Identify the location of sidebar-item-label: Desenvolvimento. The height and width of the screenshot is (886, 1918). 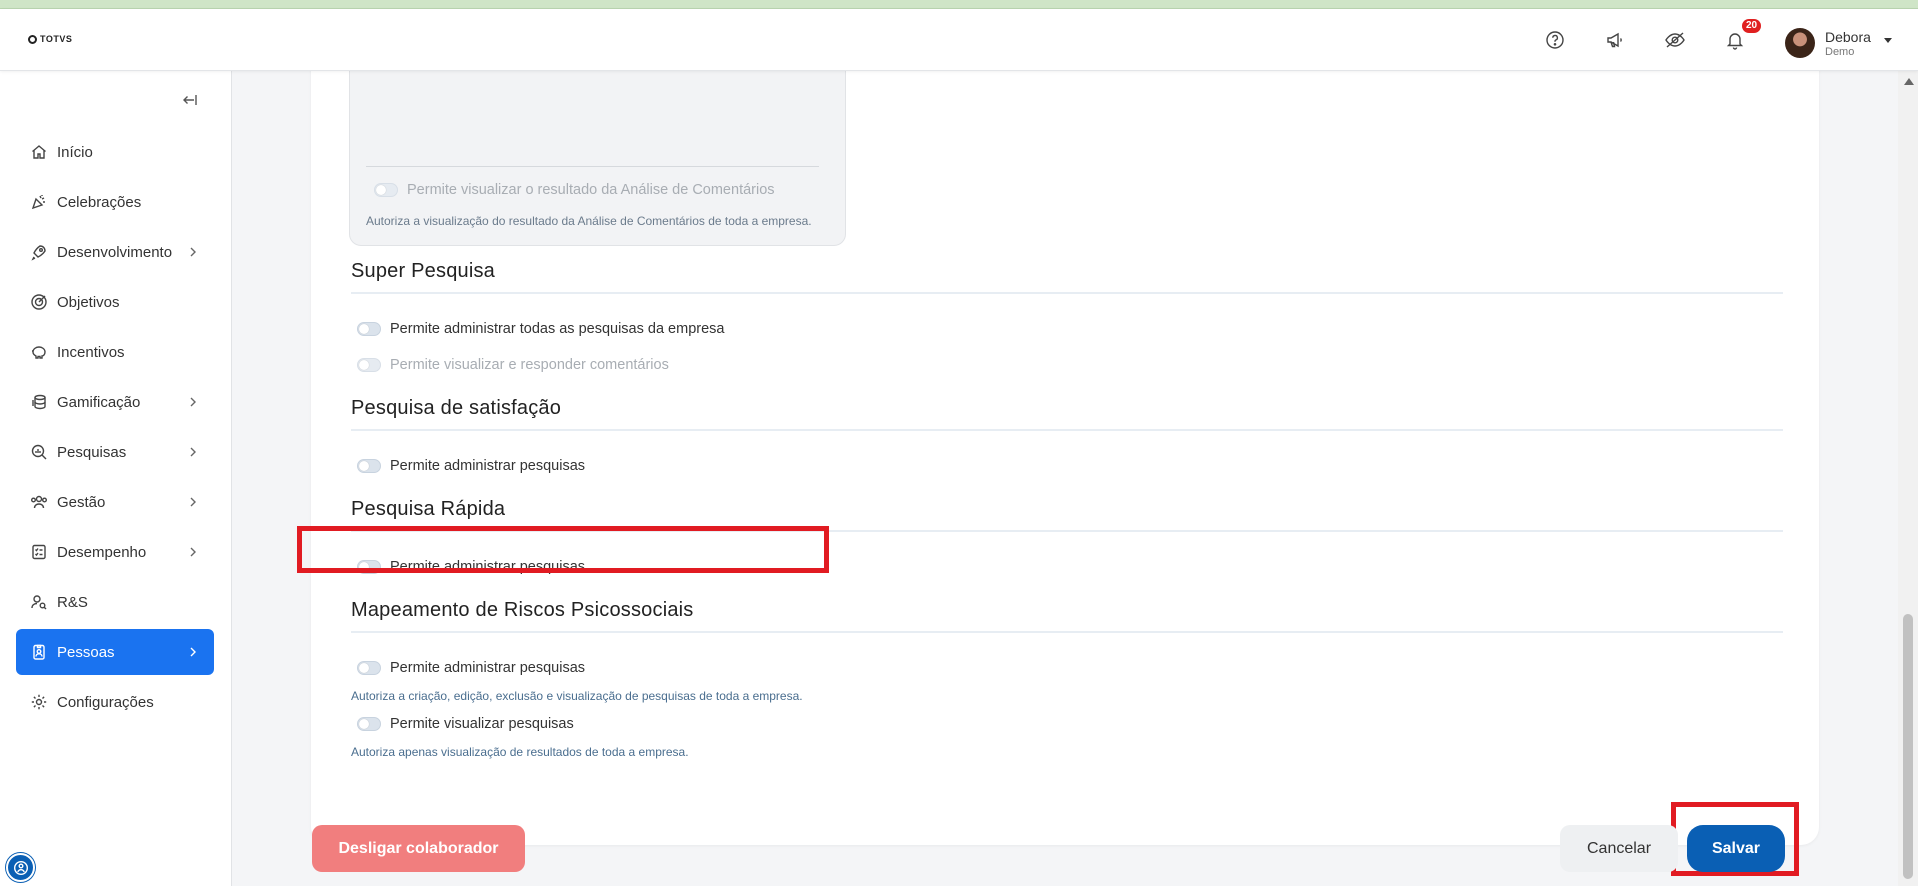
(115, 252).